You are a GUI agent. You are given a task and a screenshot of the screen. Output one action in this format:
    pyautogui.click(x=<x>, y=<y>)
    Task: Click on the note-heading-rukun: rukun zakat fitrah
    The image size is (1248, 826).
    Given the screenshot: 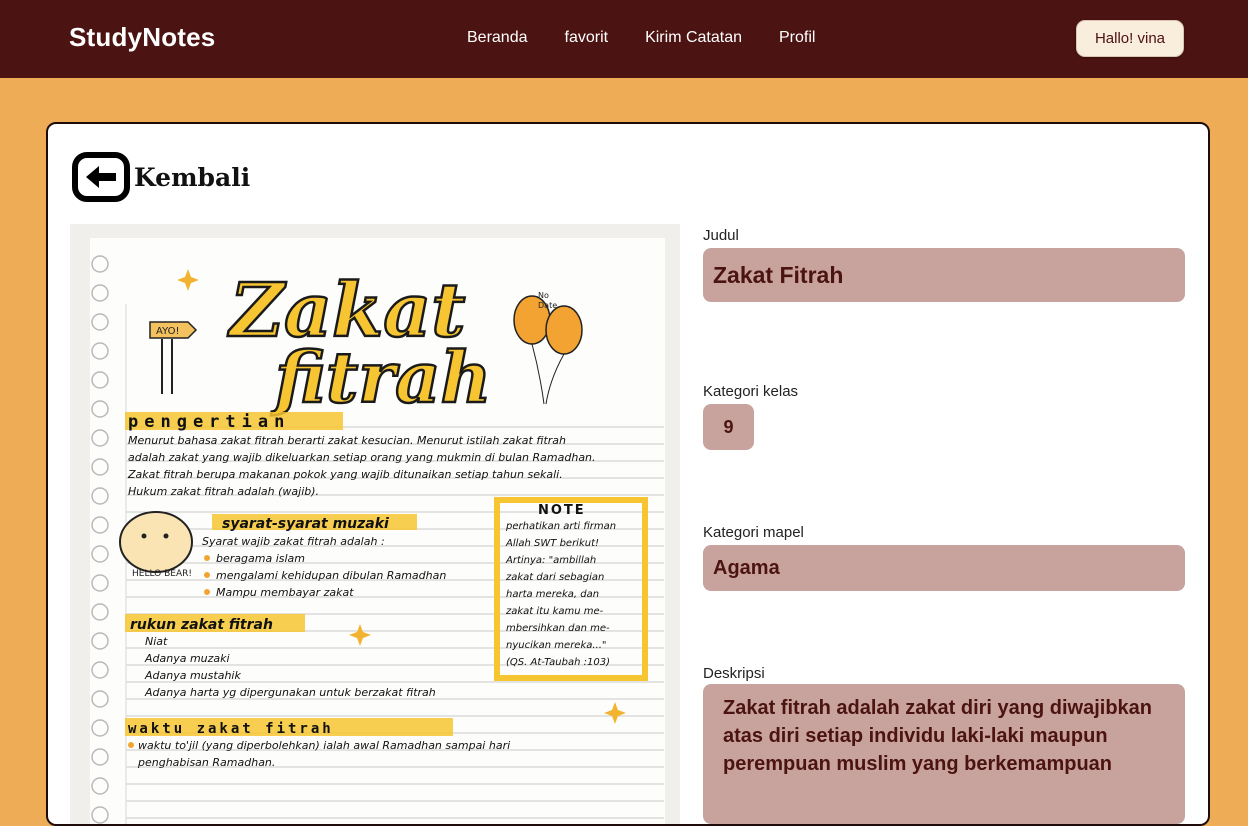 What is the action you would take?
    pyautogui.click(x=201, y=625)
    